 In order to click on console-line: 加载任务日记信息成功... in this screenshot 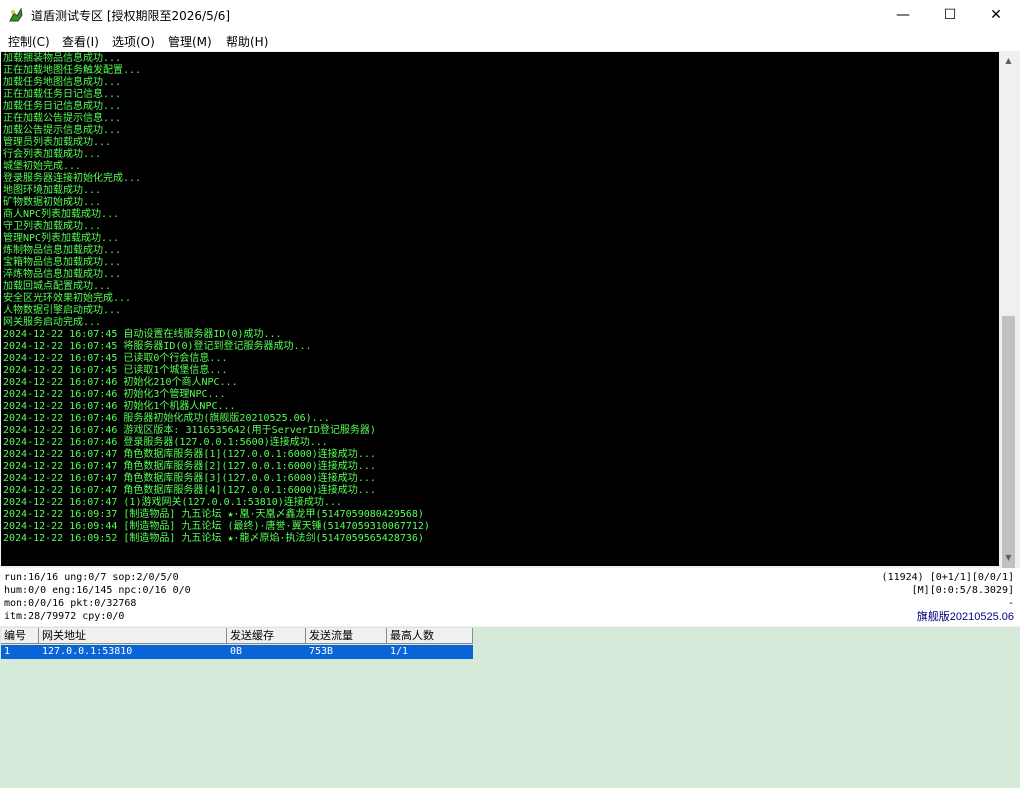, I will do `click(62, 106)`.